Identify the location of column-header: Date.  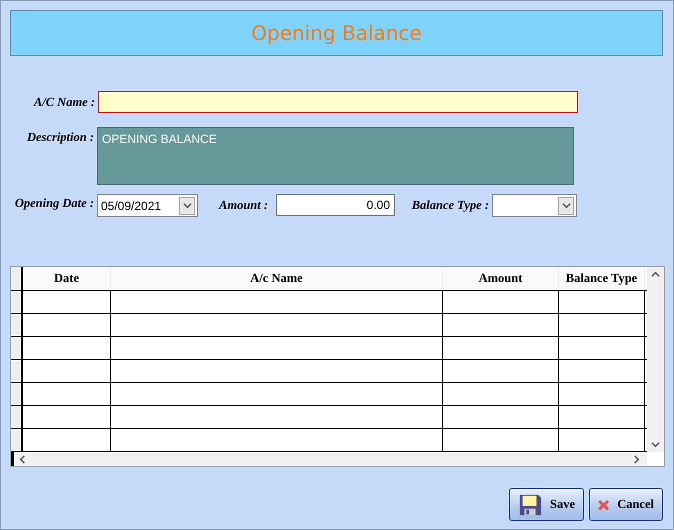
(67, 278).